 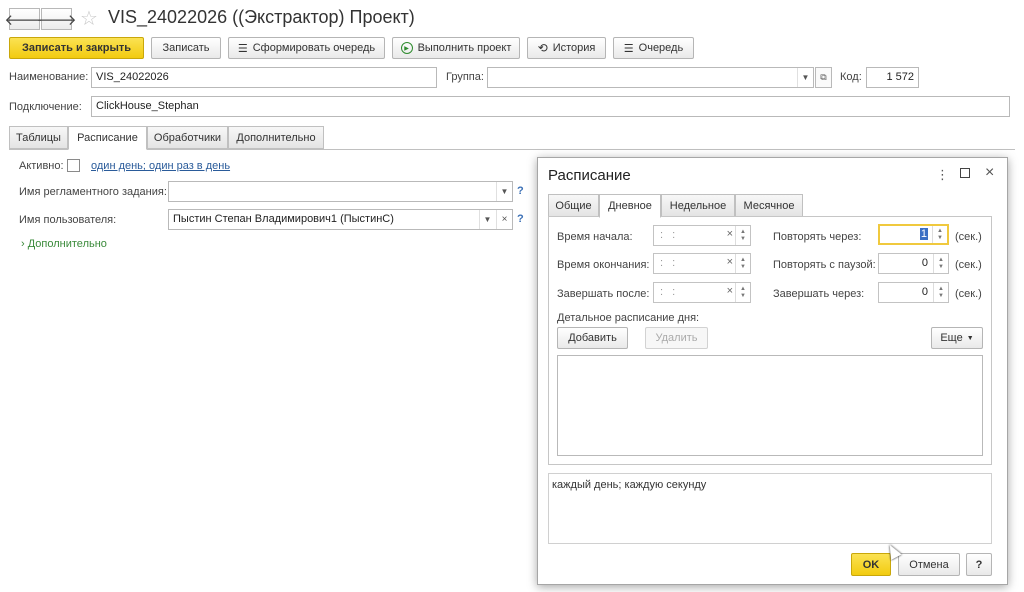 I want to click on dialog-tab-monthly: Месячное, so click(x=769, y=205).